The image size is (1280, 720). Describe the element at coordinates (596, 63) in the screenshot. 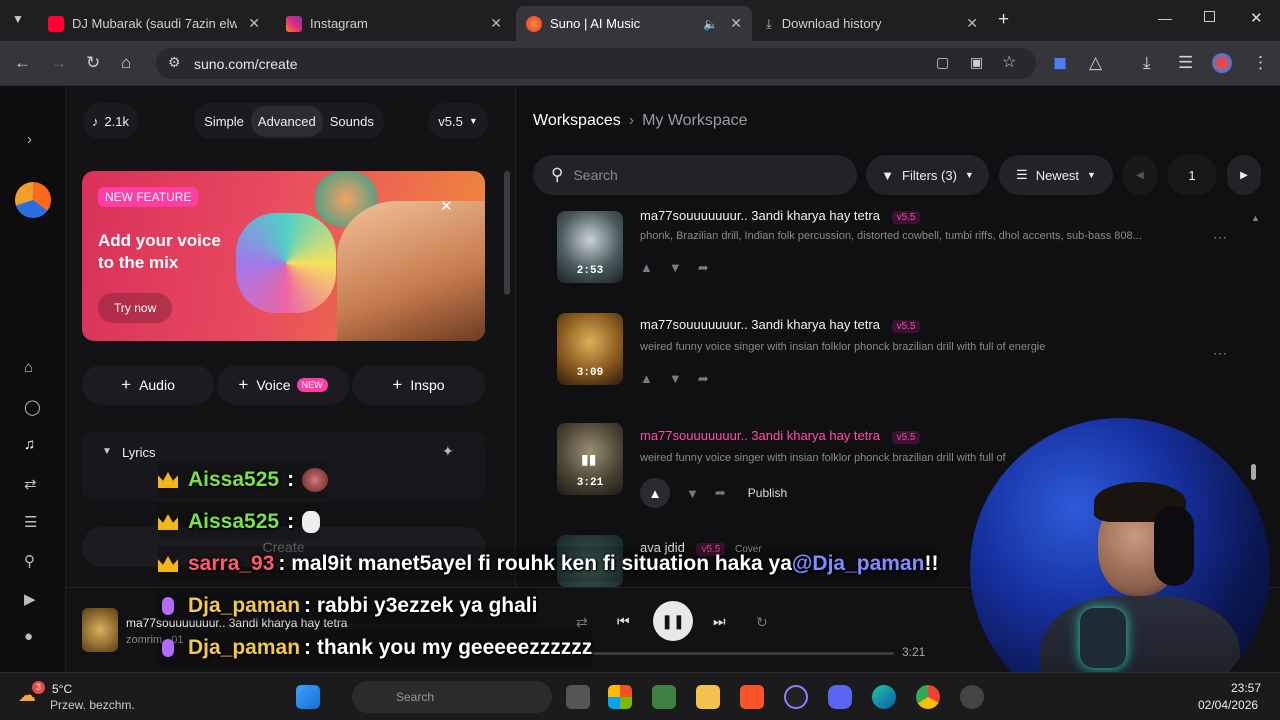

I see `address-bar: ⚙ suno.com/create ▢ ▣ ☆` at that location.